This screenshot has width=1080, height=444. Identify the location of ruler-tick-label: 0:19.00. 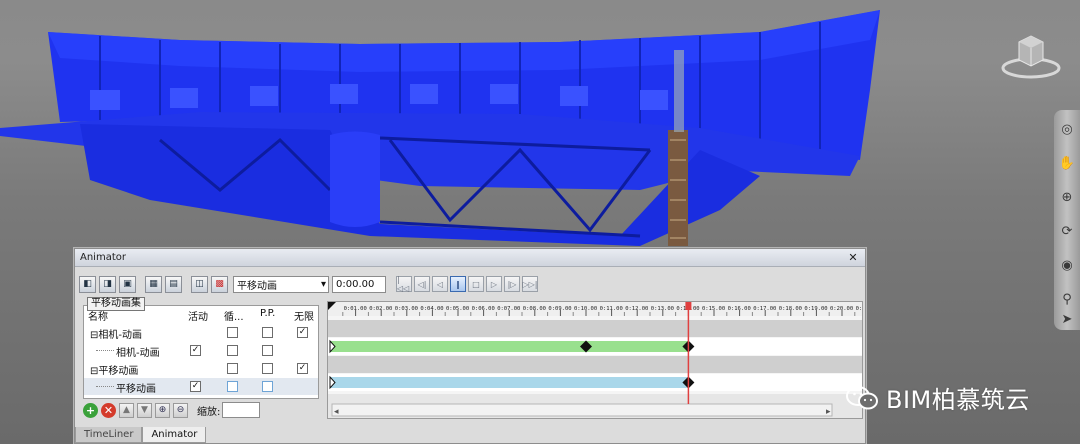
(815, 309).